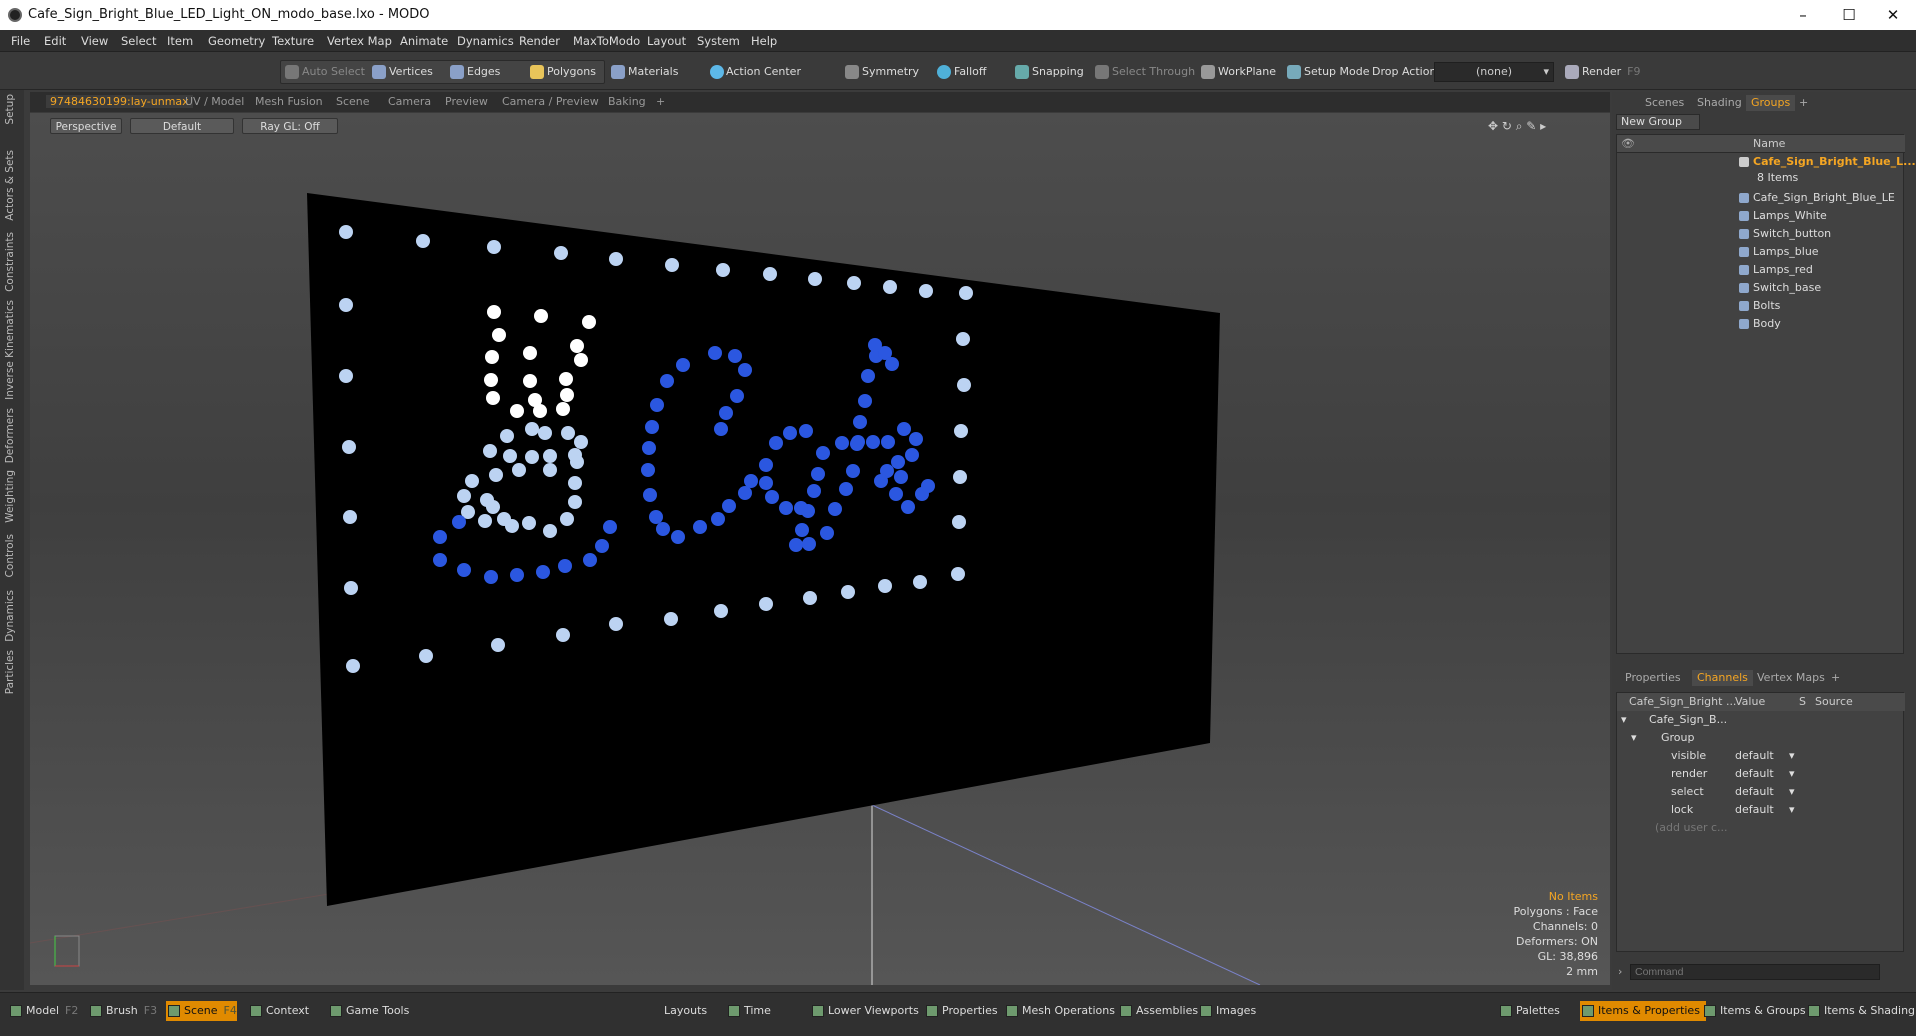  I want to click on minimize-button: –, so click(1803, 15).